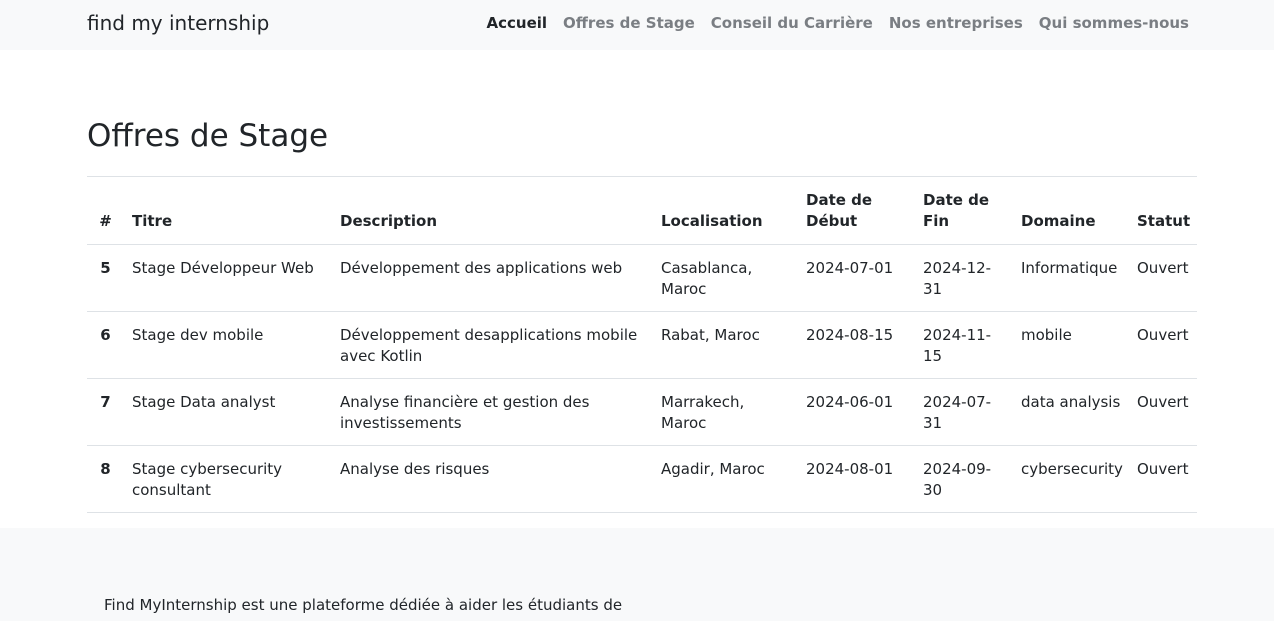 This screenshot has width=1274, height=621. What do you see at coordinates (964, 345) in the screenshot?
I see `cell-date-fin: 2024-11-15` at bounding box center [964, 345].